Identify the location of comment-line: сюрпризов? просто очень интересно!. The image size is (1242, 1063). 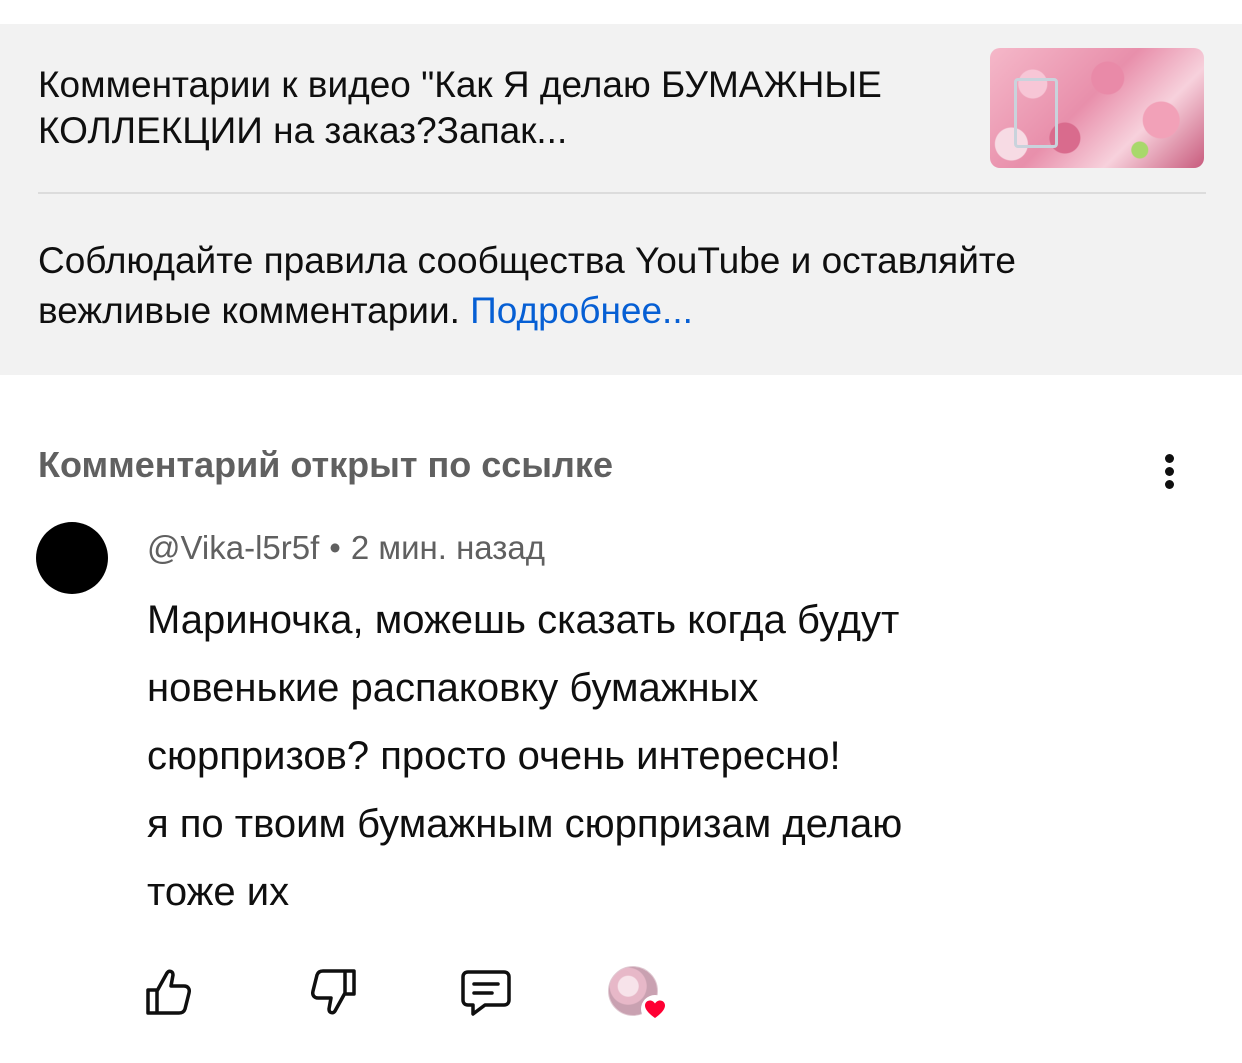
(494, 756).